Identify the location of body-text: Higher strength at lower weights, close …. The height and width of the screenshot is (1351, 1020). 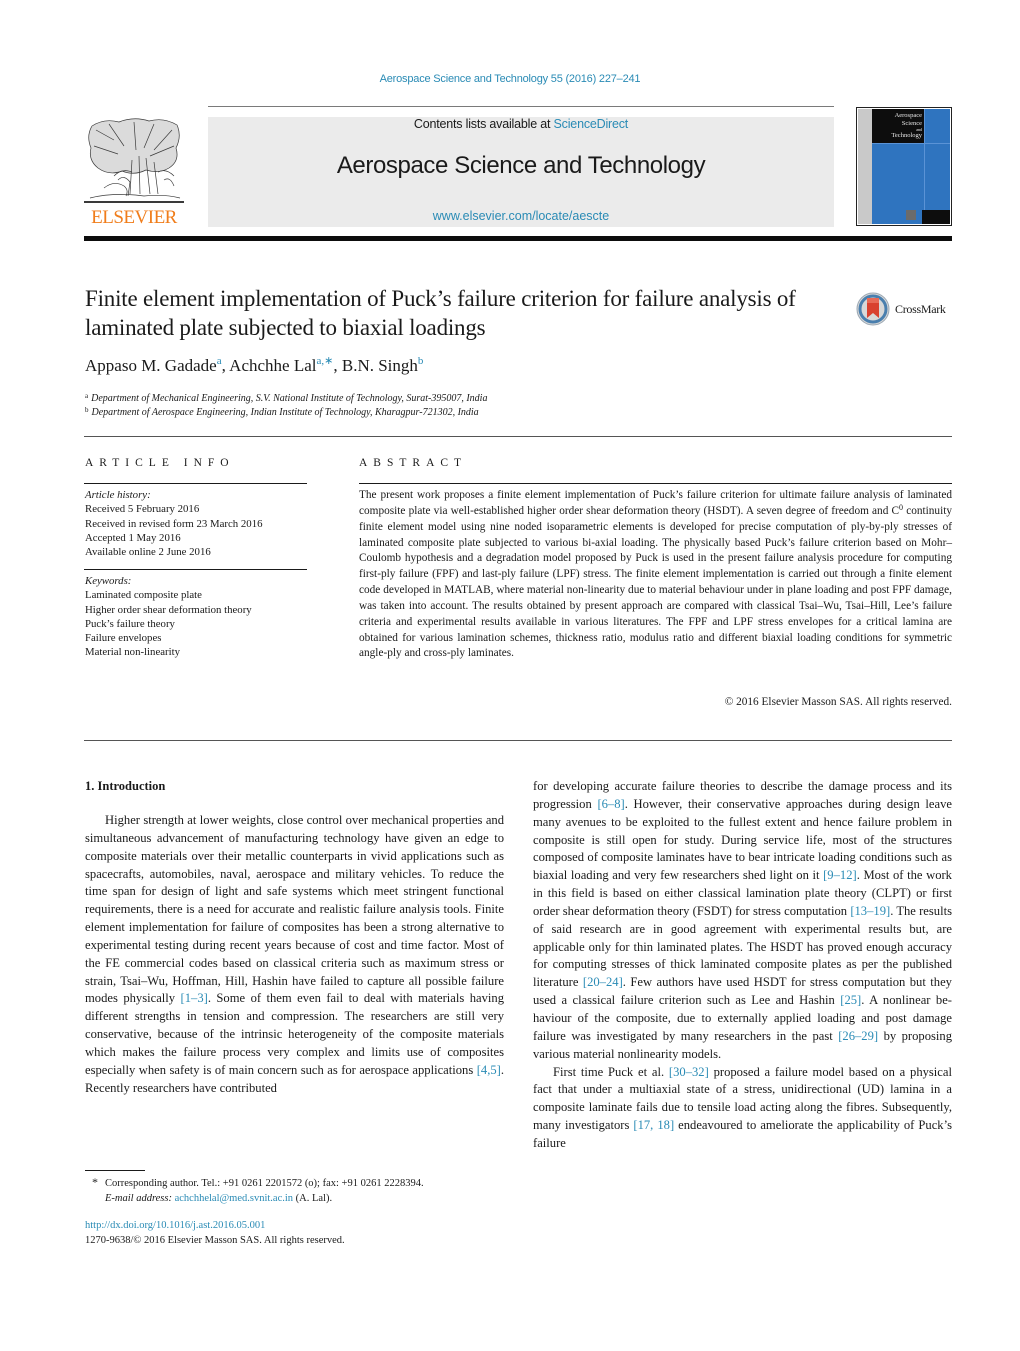
(294, 909).